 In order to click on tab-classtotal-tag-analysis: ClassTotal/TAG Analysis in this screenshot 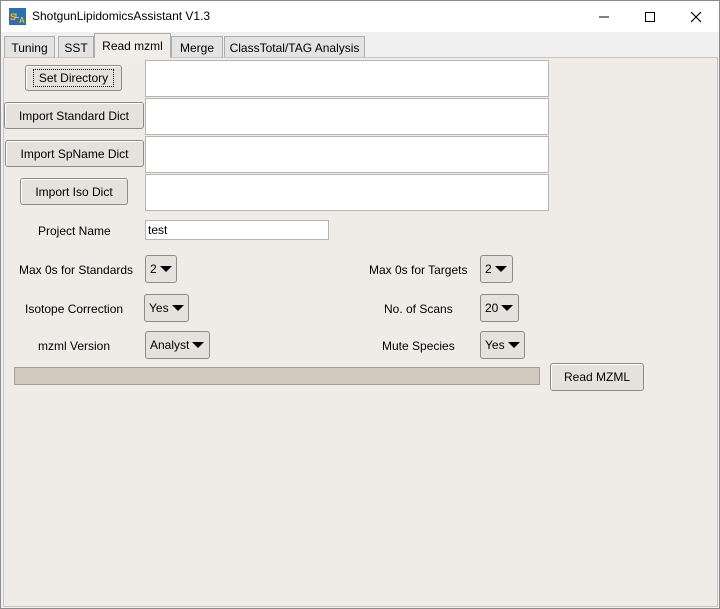, I will do `click(294, 47)`.